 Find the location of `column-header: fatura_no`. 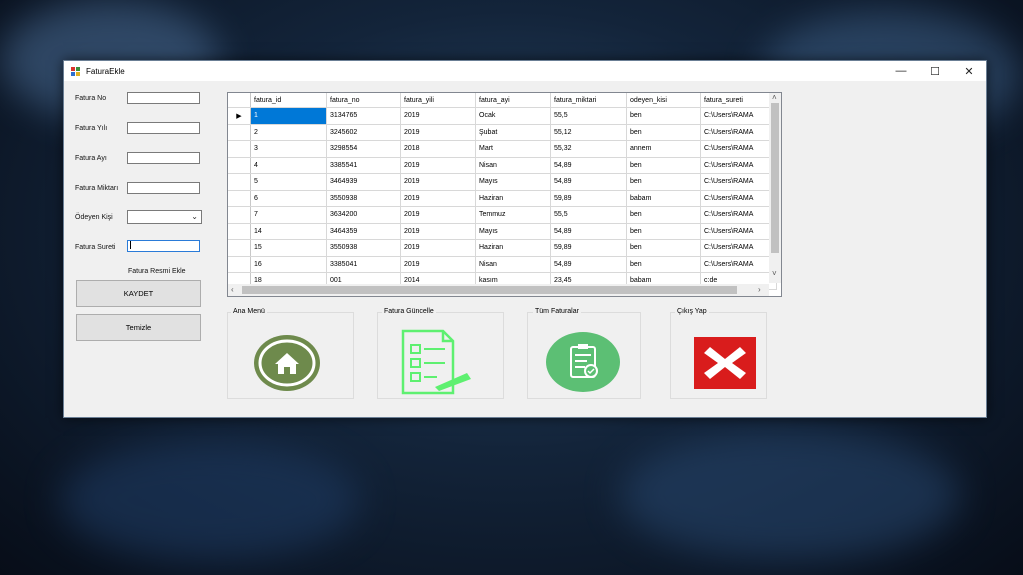

column-header: fatura_no is located at coordinates (363, 100).